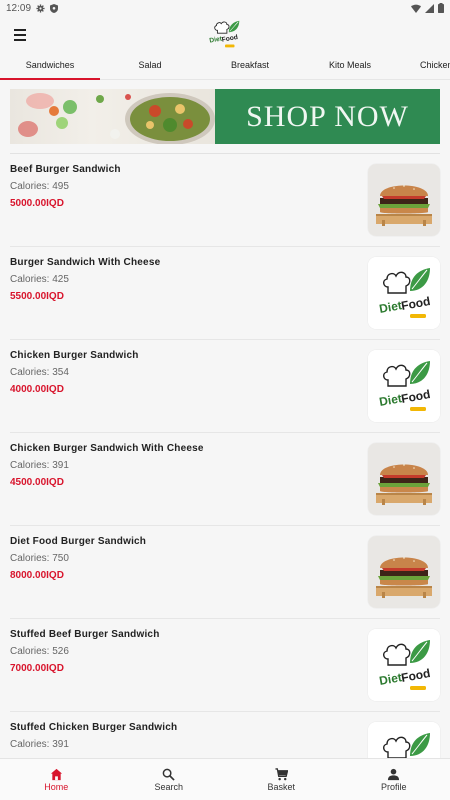 This screenshot has height=800, width=450. I want to click on tab-kito-meals: Kito Meals, so click(350, 67).